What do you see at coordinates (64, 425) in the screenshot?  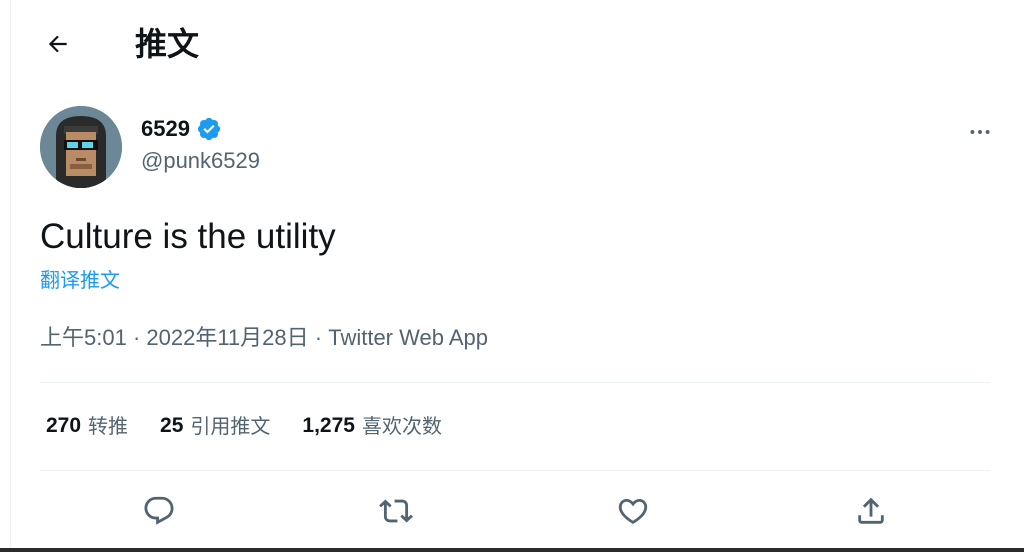 I see `retweets-count: 270` at bounding box center [64, 425].